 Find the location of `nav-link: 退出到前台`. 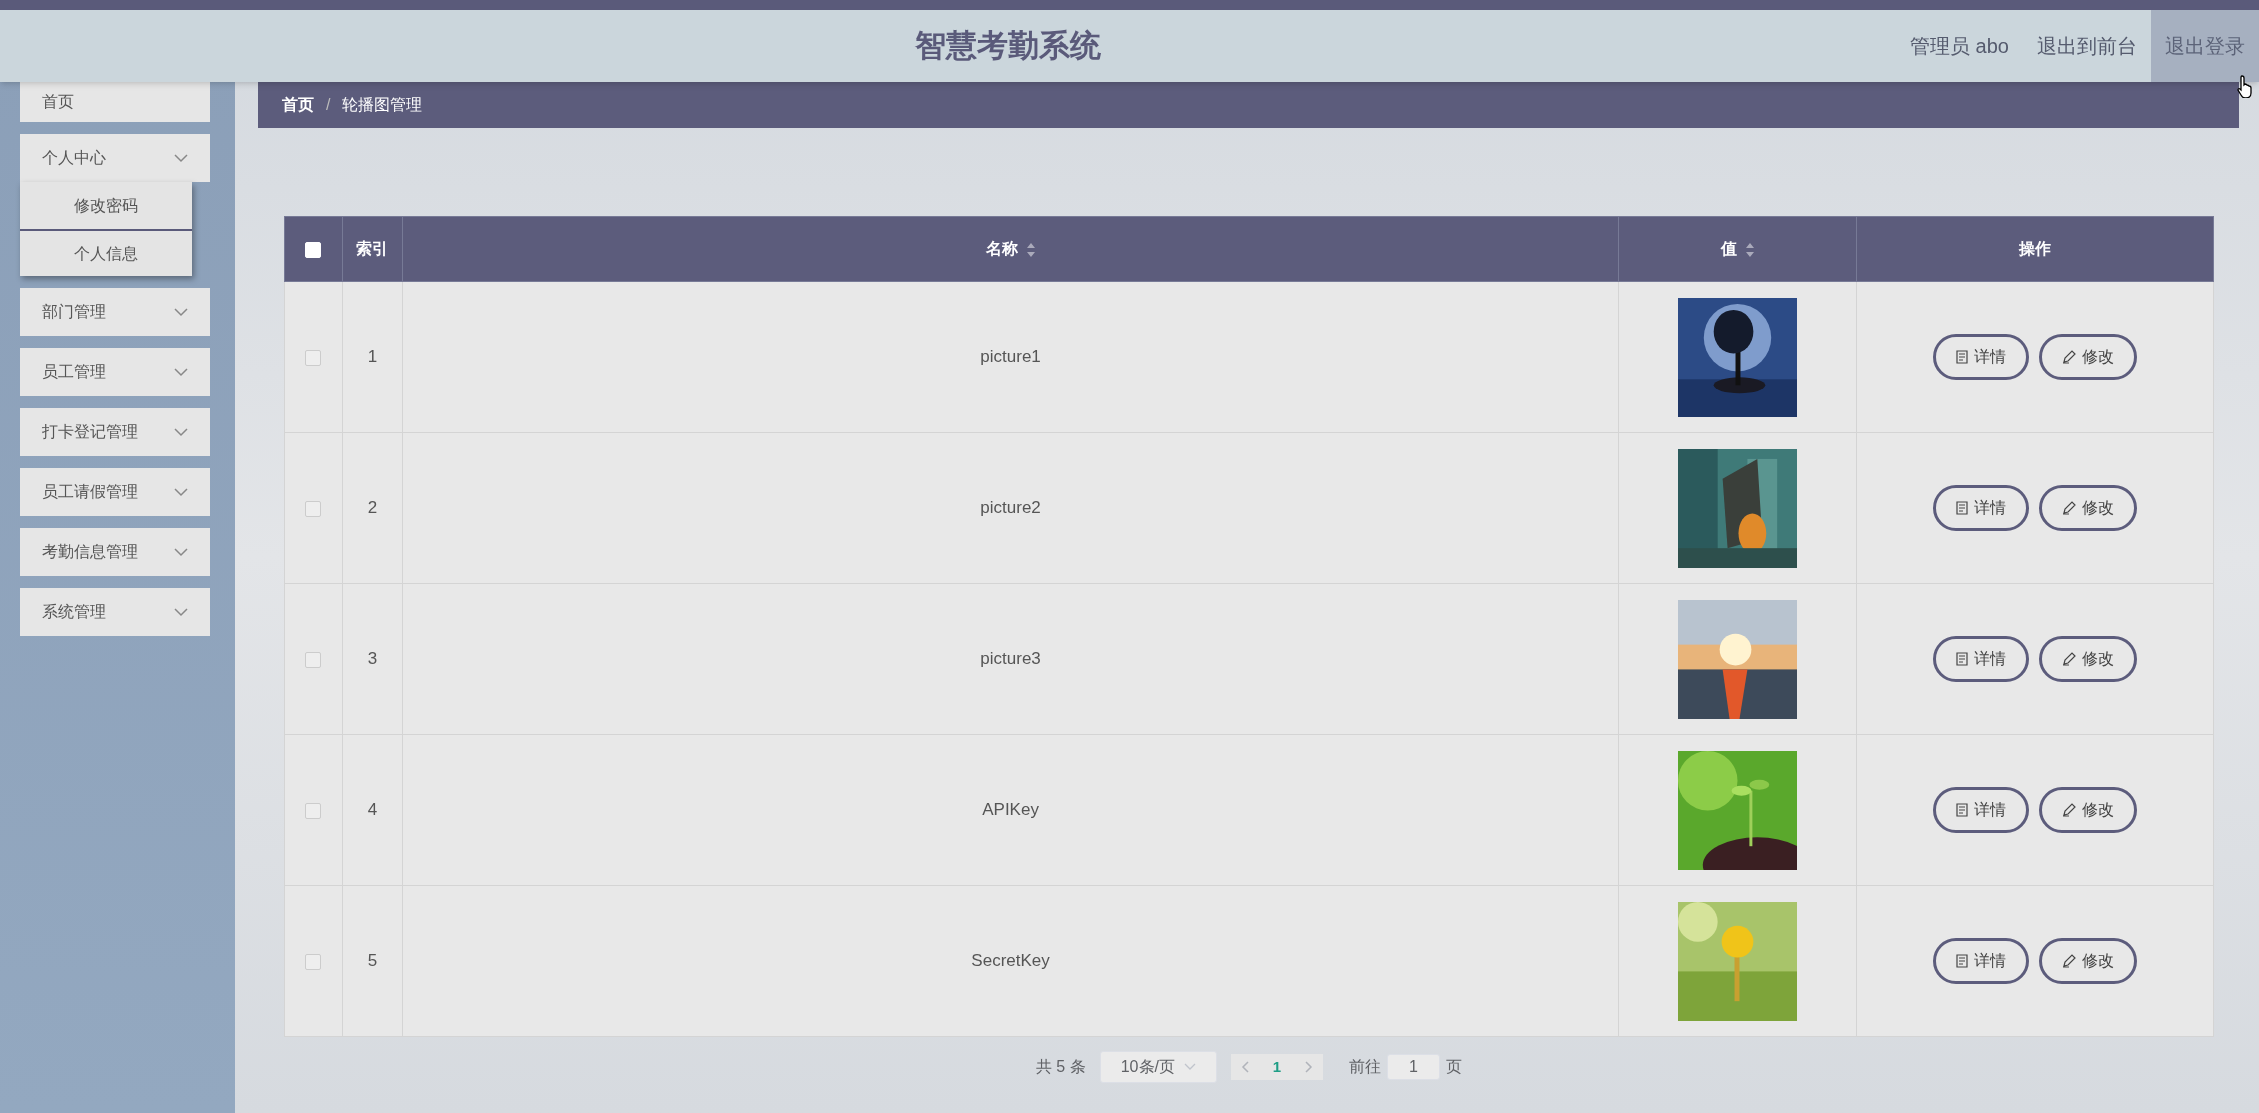

nav-link: 退出到前台 is located at coordinates (2087, 46).